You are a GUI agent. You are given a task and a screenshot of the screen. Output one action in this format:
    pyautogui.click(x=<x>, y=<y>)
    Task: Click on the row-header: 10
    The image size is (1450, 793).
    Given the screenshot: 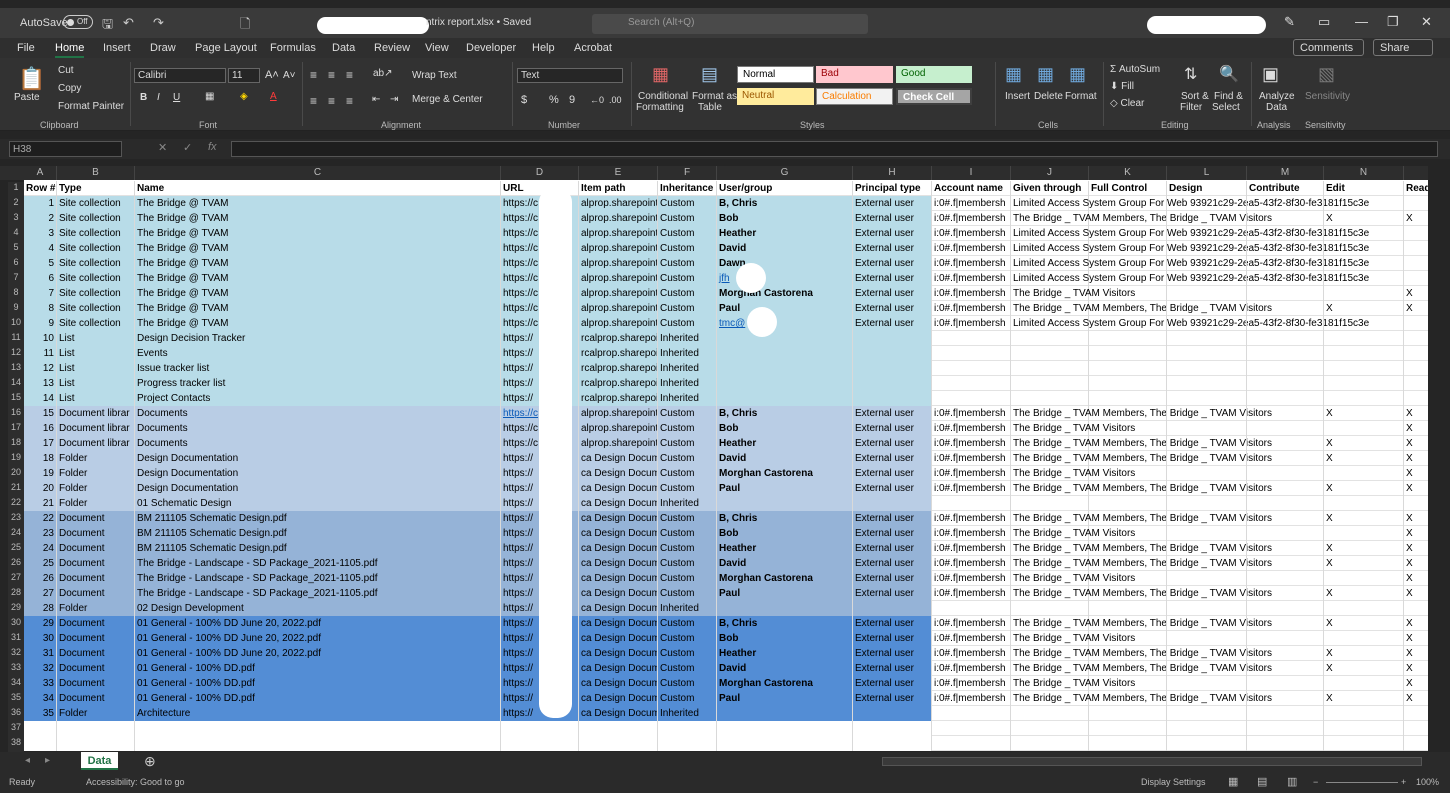 What is the action you would take?
    pyautogui.click(x=16, y=324)
    